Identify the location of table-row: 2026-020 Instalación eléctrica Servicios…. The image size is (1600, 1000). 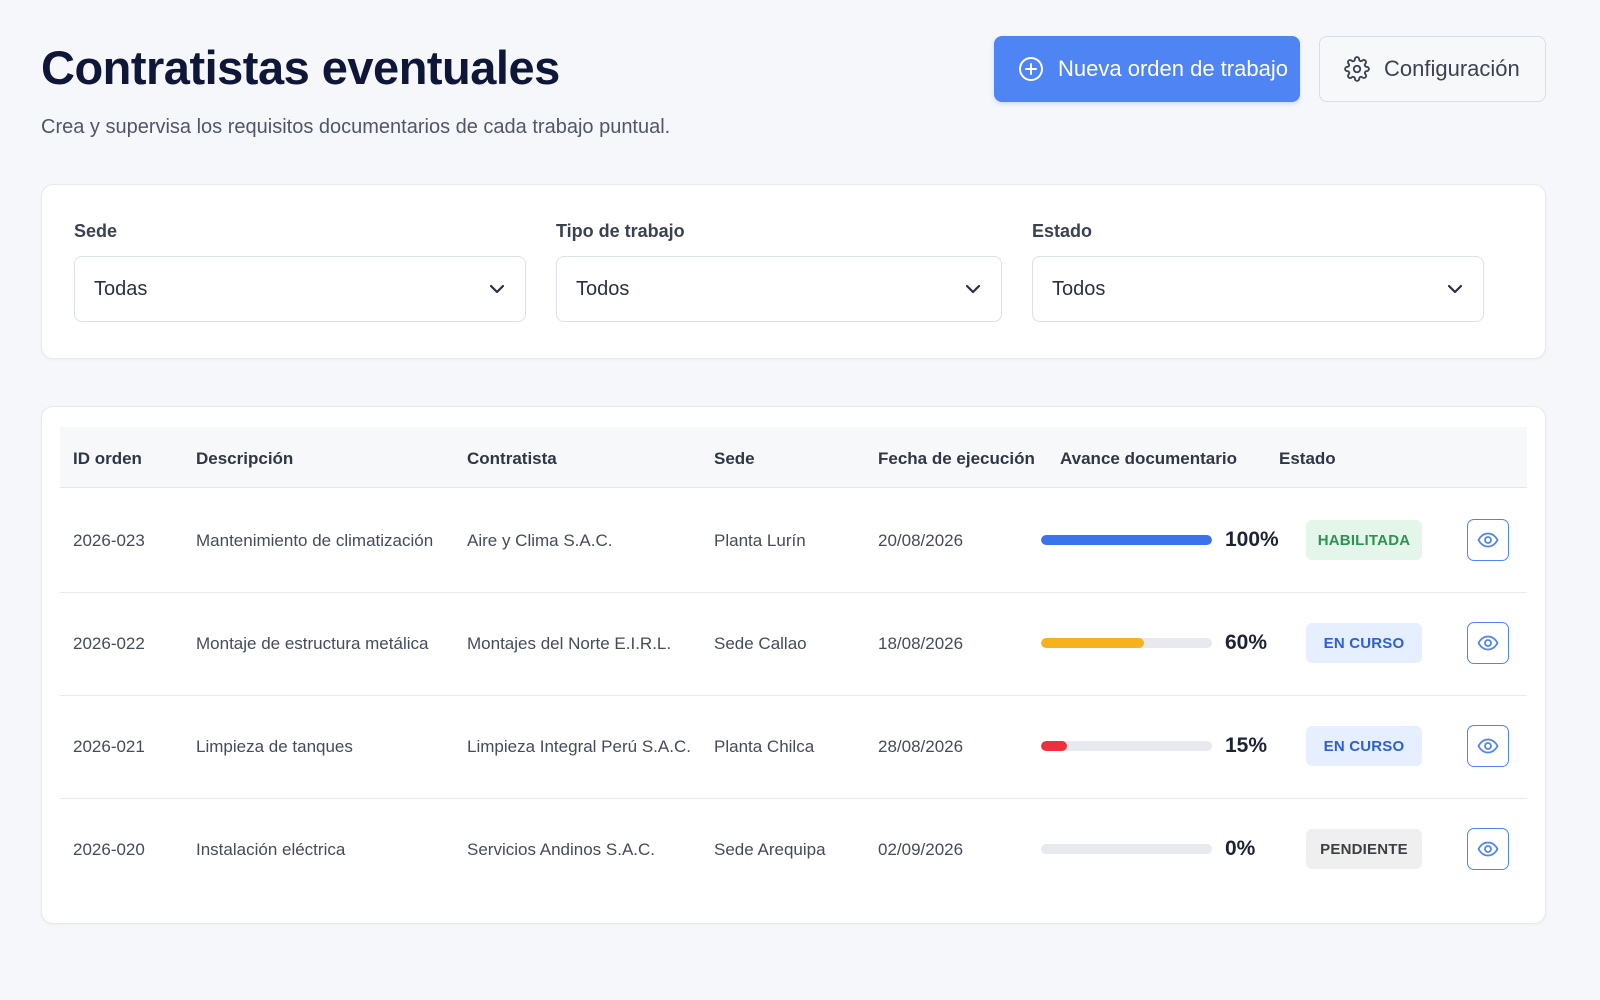
(793, 849).